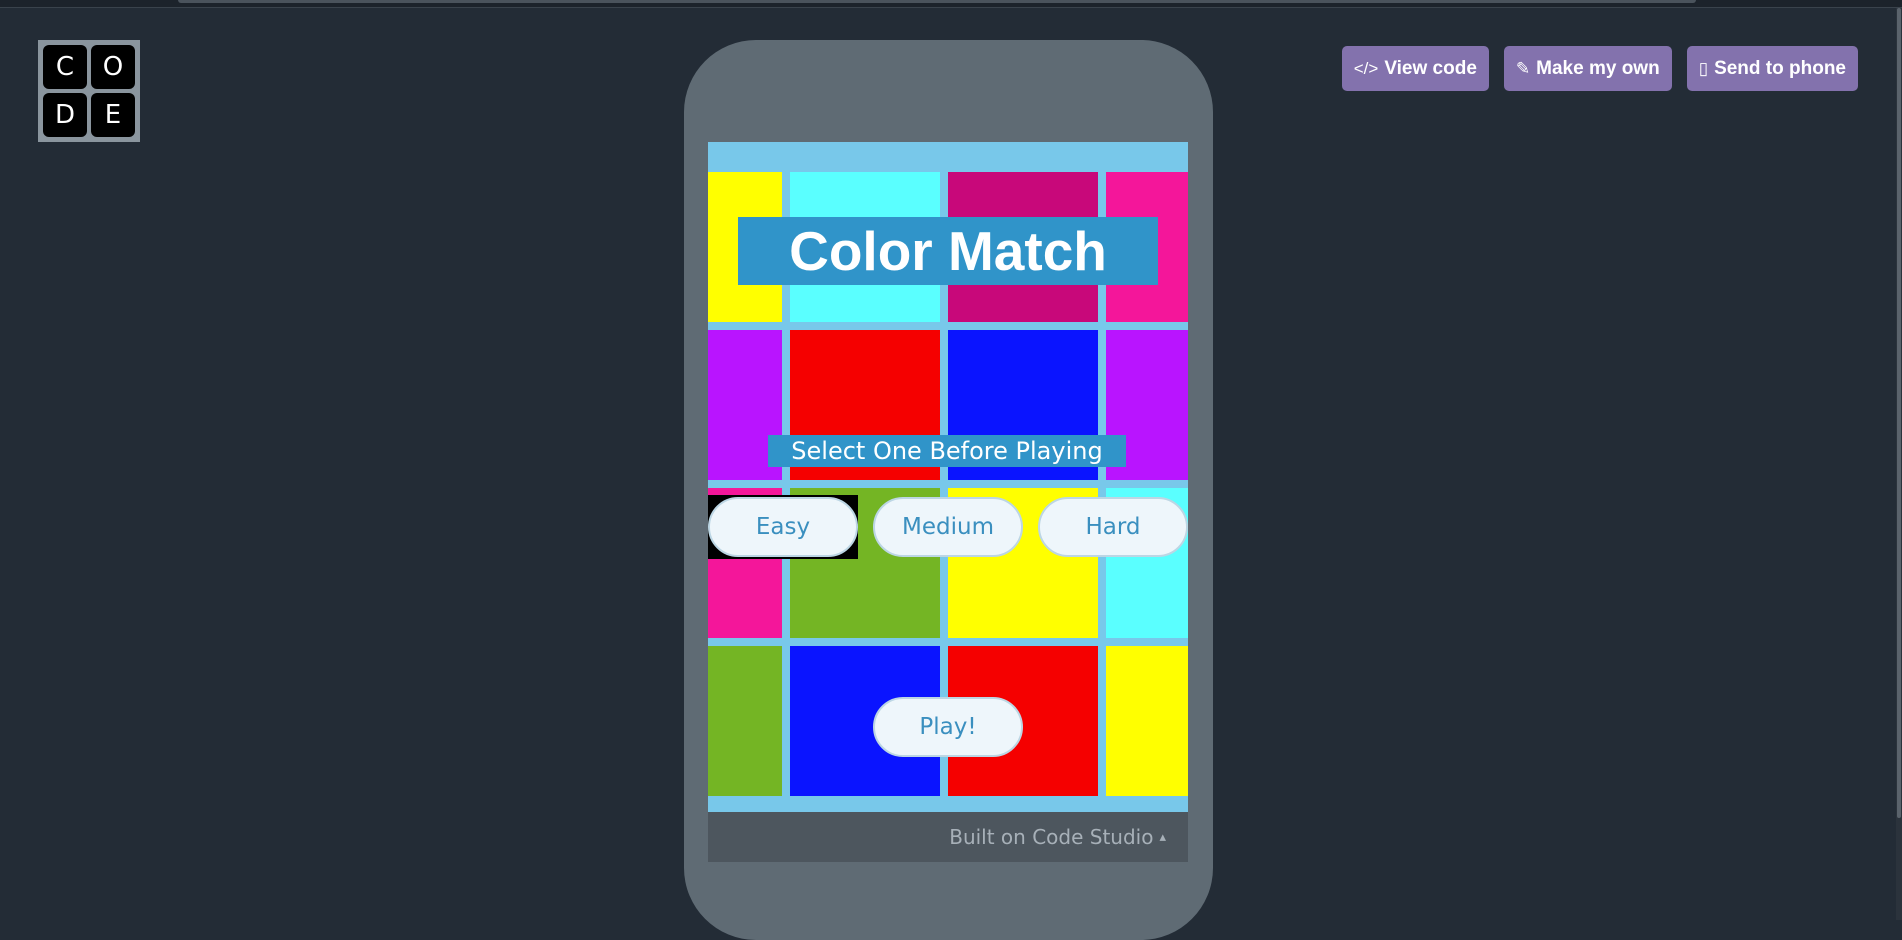 Image resolution: width=1902 pixels, height=940 pixels. Describe the element at coordinates (65, 115) in the screenshot. I see `logo-letter: D` at that location.